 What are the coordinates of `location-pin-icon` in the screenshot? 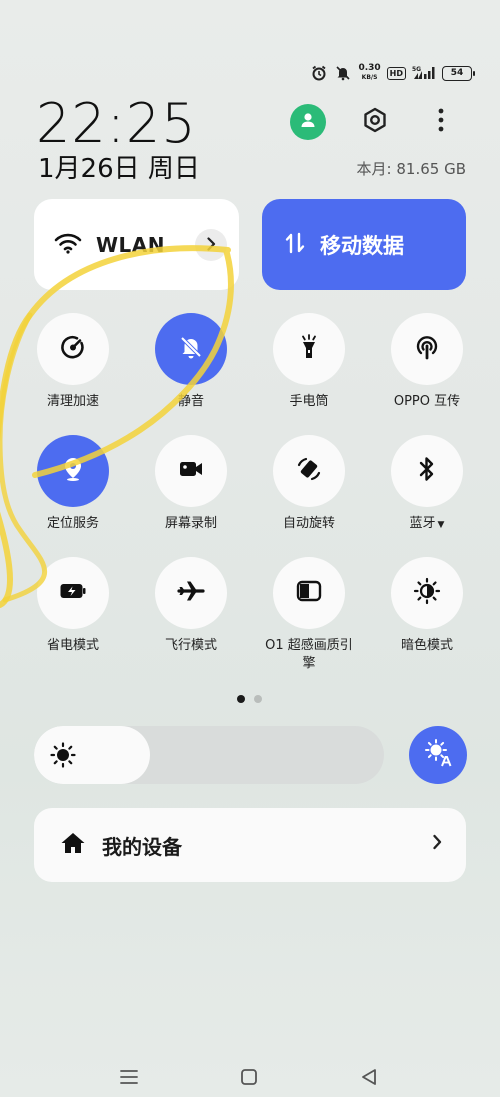 It's located at (73, 471).